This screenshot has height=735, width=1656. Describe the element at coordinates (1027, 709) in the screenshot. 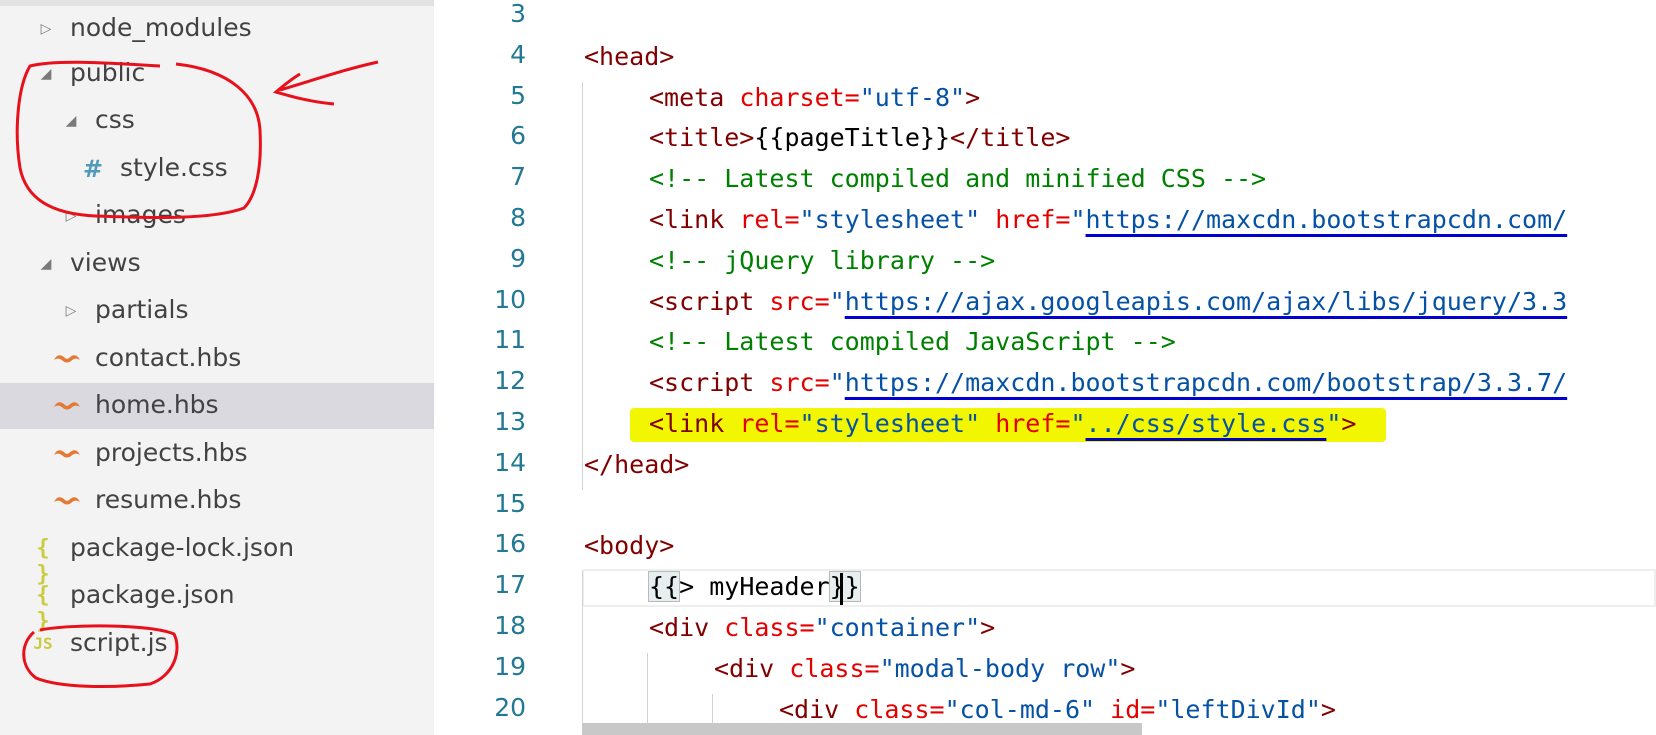

I see `code-token-val: "col-md-6"` at that location.